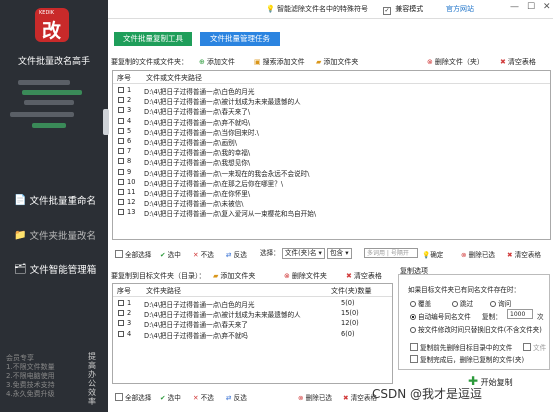 This screenshot has height=412, width=553. What do you see at coordinates (194, 204) in the screenshot?
I see `row-path: D:\4\把日子过得普通一点\未被信\` at bounding box center [194, 204].